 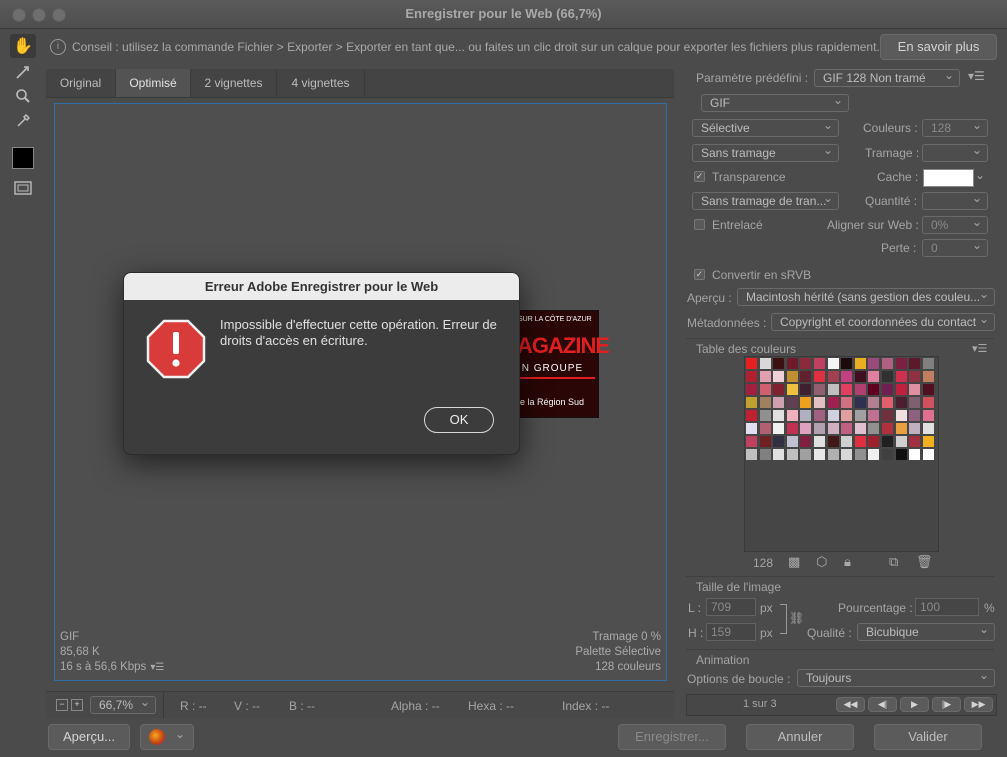 What do you see at coordinates (882, 704) in the screenshot?
I see `previous-frame-button: ◀|` at bounding box center [882, 704].